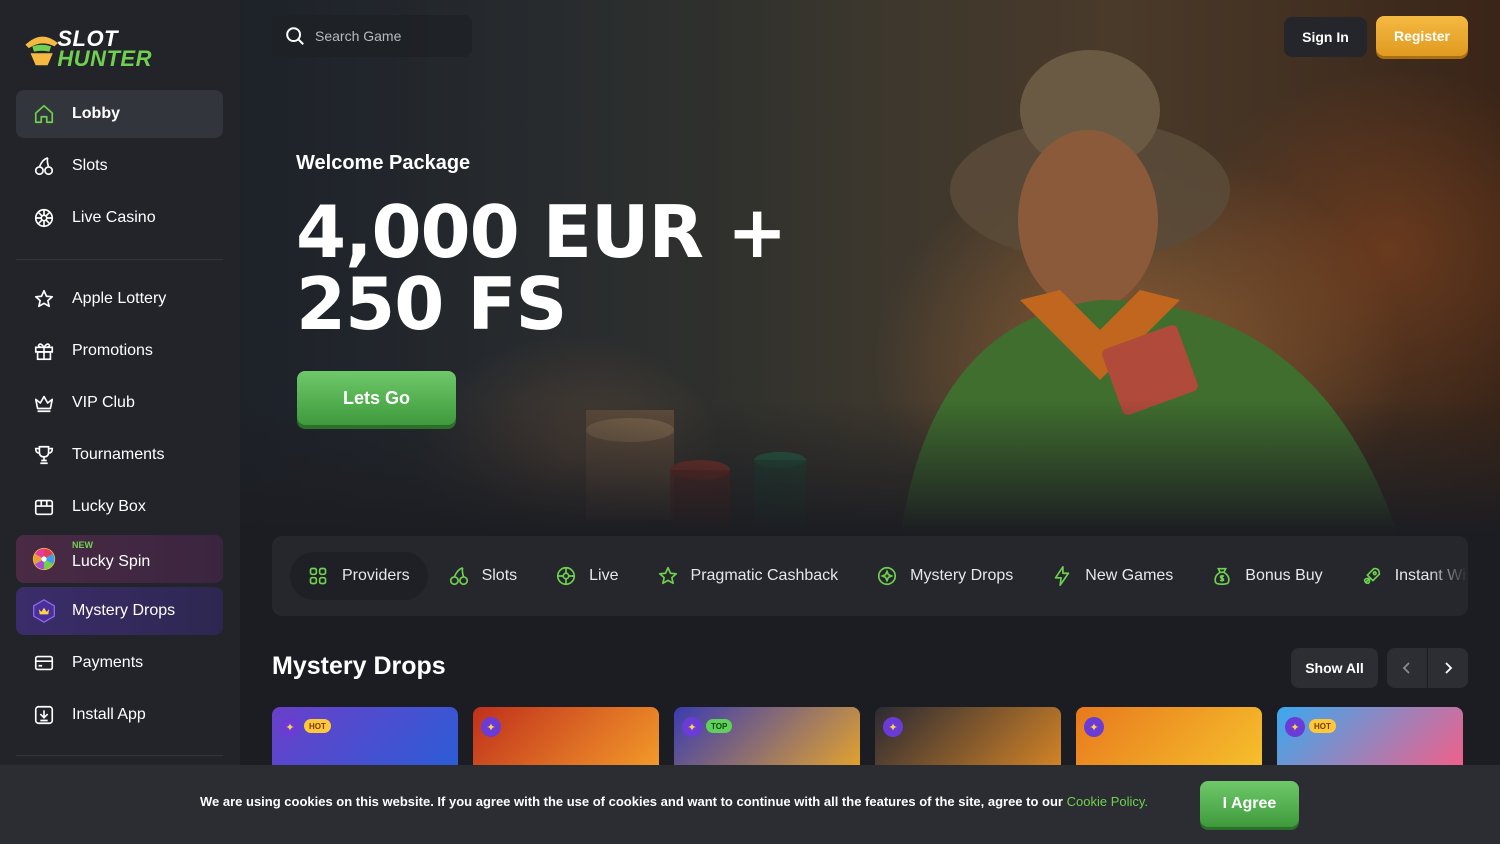  I want to click on brand-line2: HUNTER, so click(104, 58).